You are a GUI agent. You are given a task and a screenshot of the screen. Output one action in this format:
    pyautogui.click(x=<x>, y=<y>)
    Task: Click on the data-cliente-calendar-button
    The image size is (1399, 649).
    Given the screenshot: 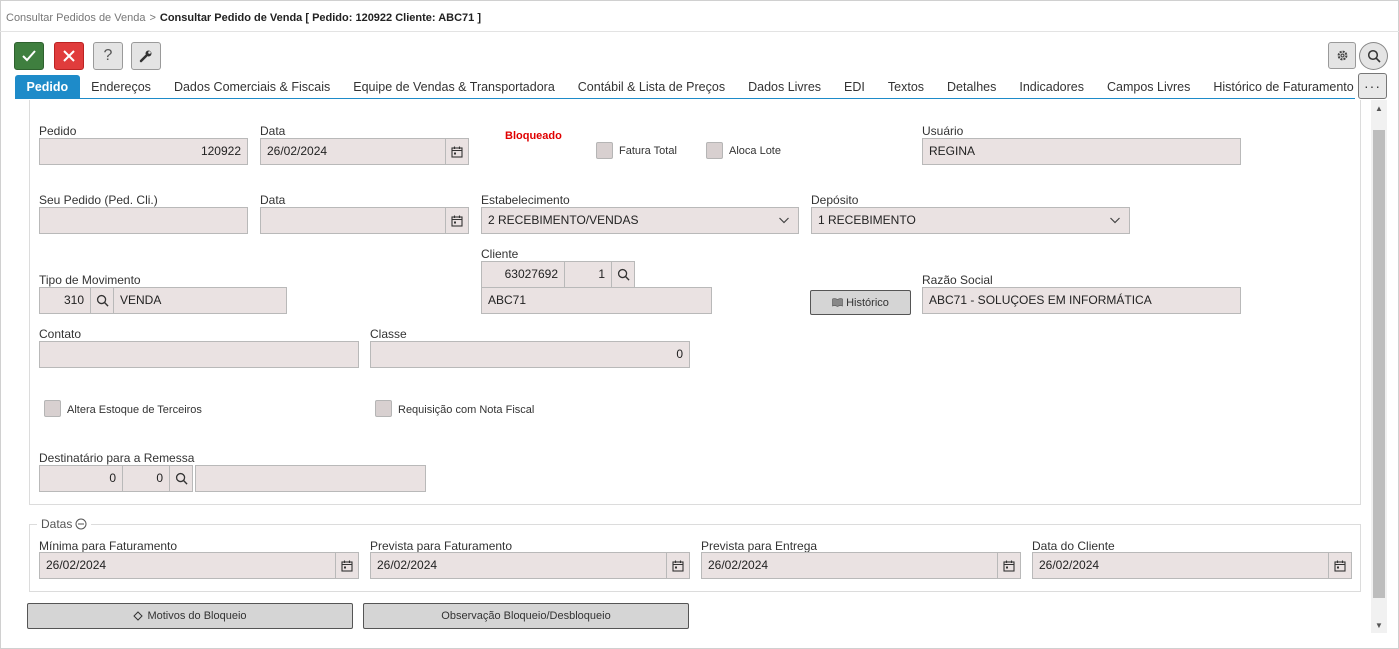 What is the action you would take?
    pyautogui.click(x=1340, y=565)
    